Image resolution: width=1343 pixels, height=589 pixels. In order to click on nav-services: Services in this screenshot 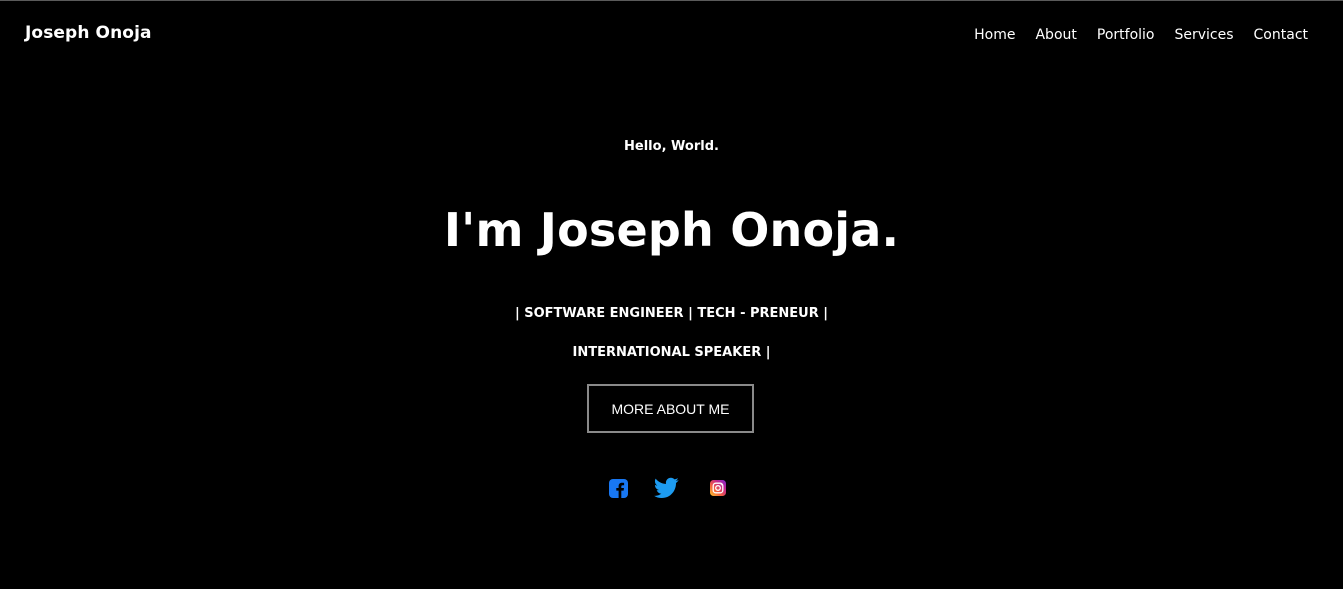, I will do `click(1203, 35)`.